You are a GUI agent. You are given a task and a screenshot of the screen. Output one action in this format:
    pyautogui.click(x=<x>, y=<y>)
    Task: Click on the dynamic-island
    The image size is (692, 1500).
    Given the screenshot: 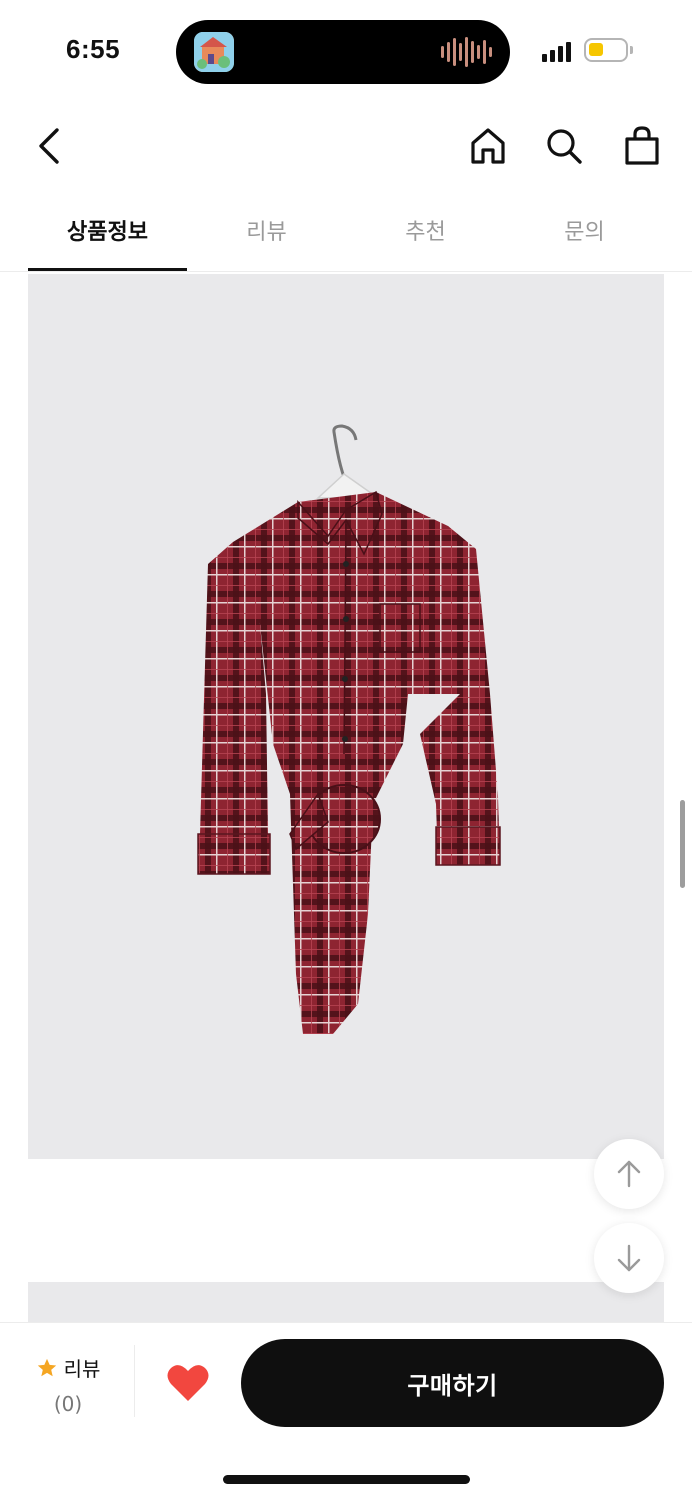 What is the action you would take?
    pyautogui.click(x=343, y=52)
    